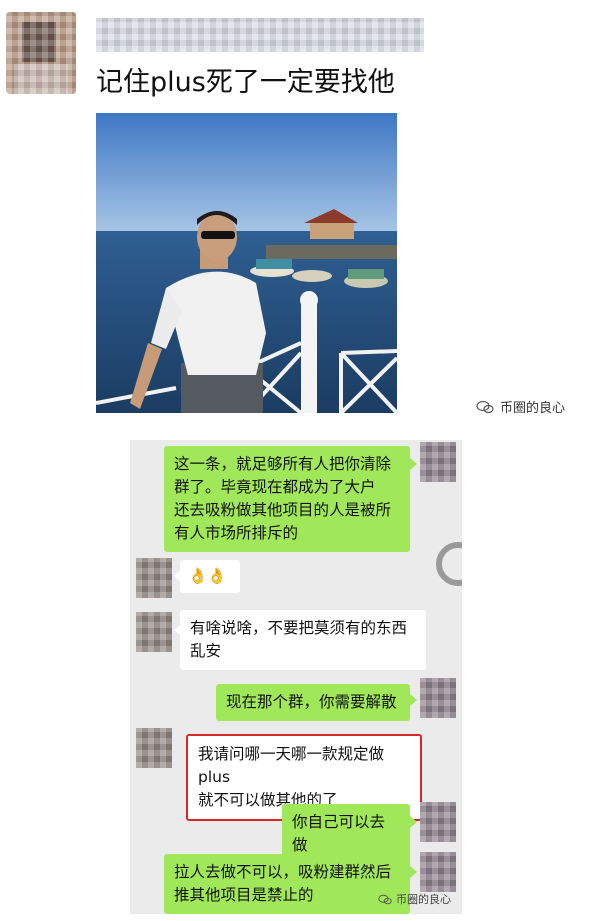  I want to click on message-bubble-left: 有啥说啥，不要把莫须有的东西 乱安, so click(303, 640).